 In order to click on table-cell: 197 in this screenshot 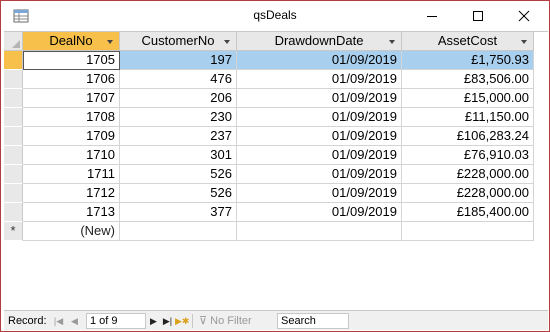, I will do `click(178, 60)`.